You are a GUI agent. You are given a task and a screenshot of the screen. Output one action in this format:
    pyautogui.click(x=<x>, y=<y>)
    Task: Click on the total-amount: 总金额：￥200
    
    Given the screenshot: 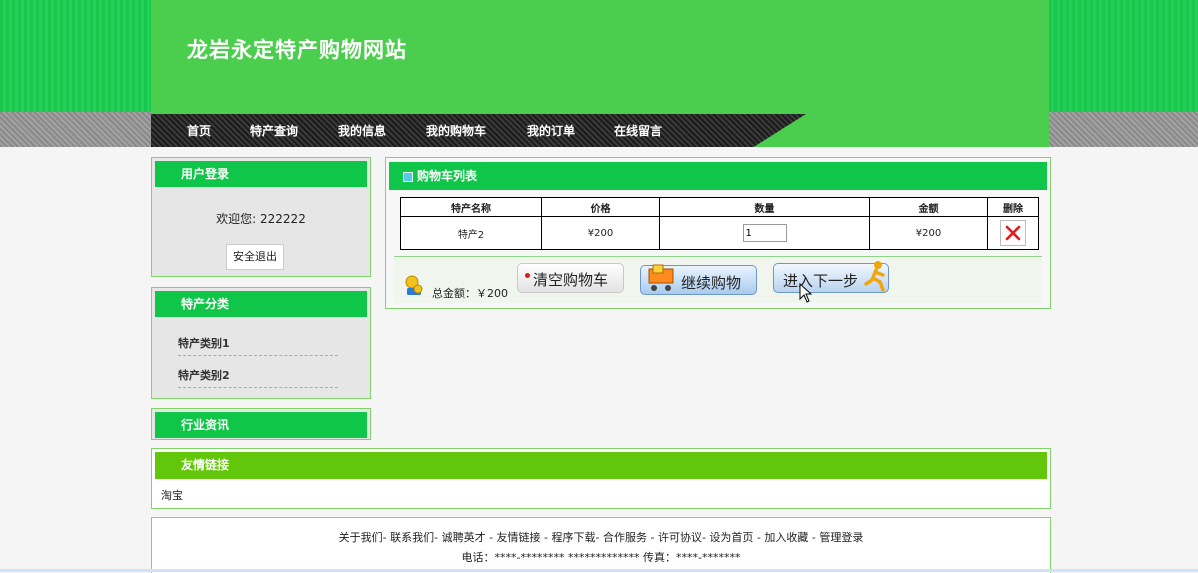 What is the action you would take?
    pyautogui.click(x=470, y=293)
    